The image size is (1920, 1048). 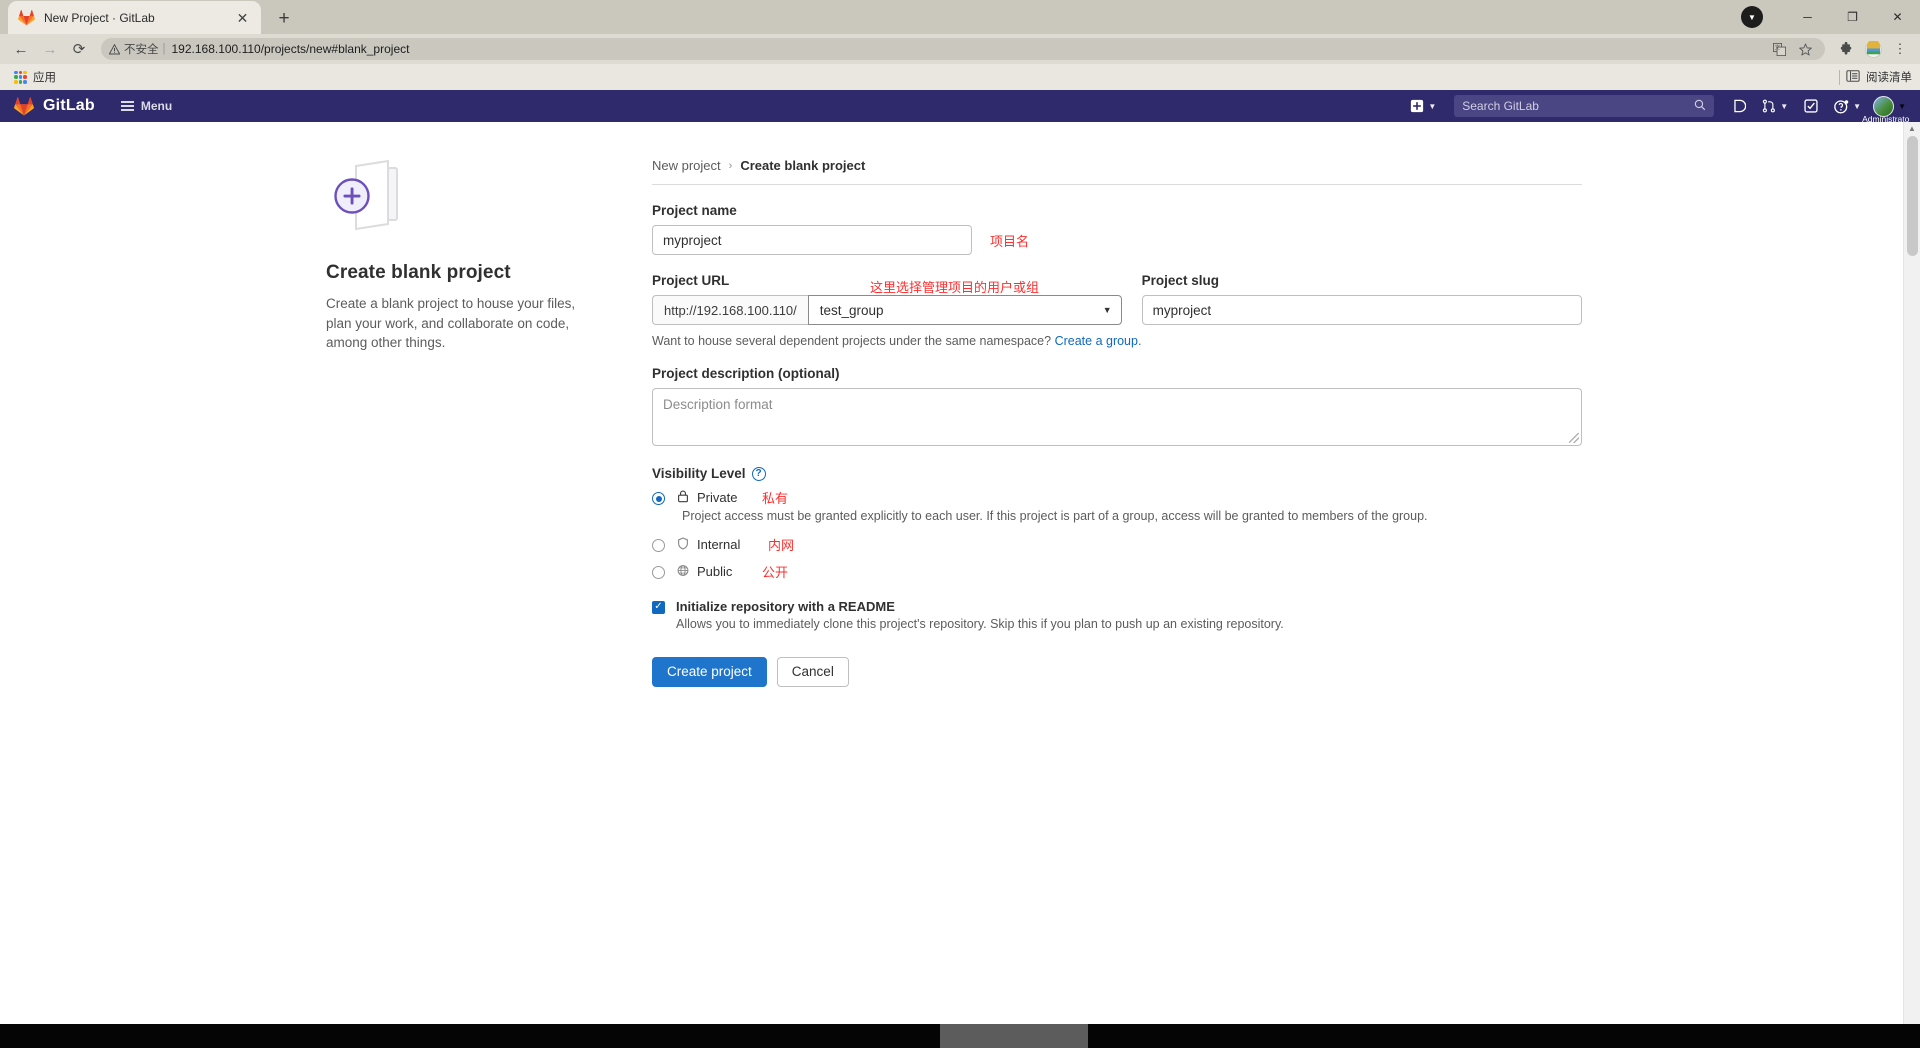 I want to click on question-help-icon: ?, so click(x=758, y=473).